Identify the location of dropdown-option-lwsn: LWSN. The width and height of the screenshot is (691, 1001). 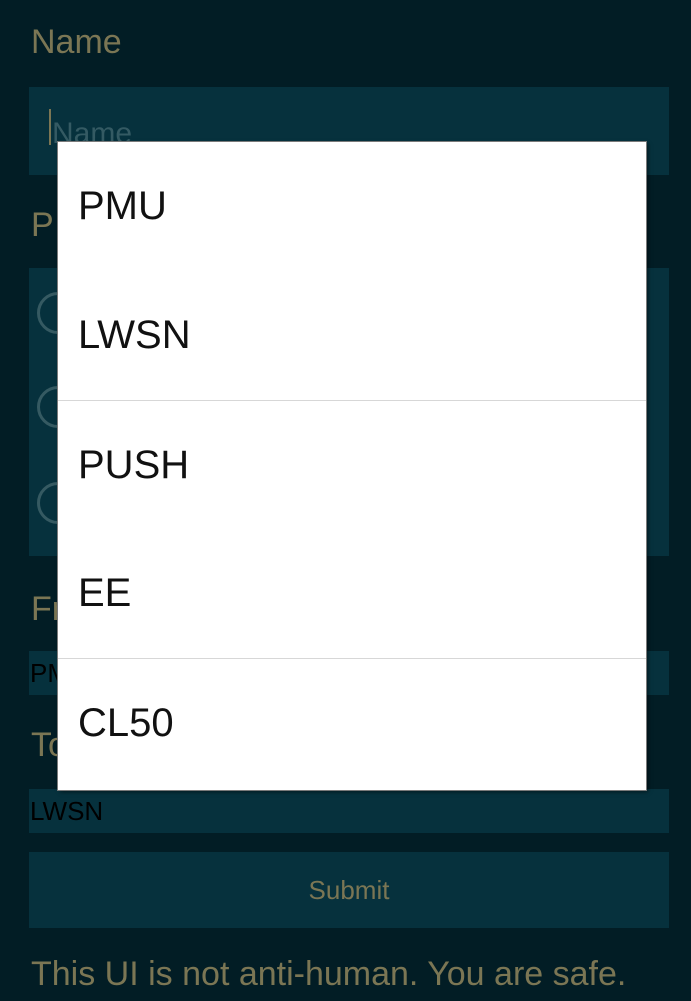
(352, 335).